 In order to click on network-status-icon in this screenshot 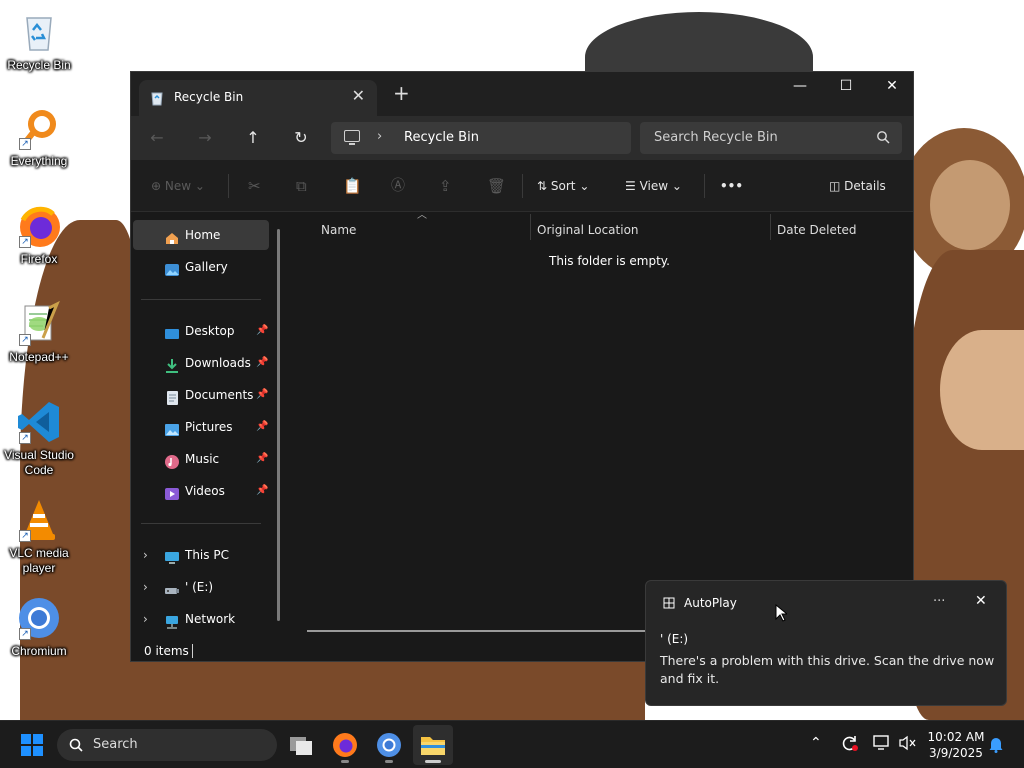, I will do `click(882, 751)`.